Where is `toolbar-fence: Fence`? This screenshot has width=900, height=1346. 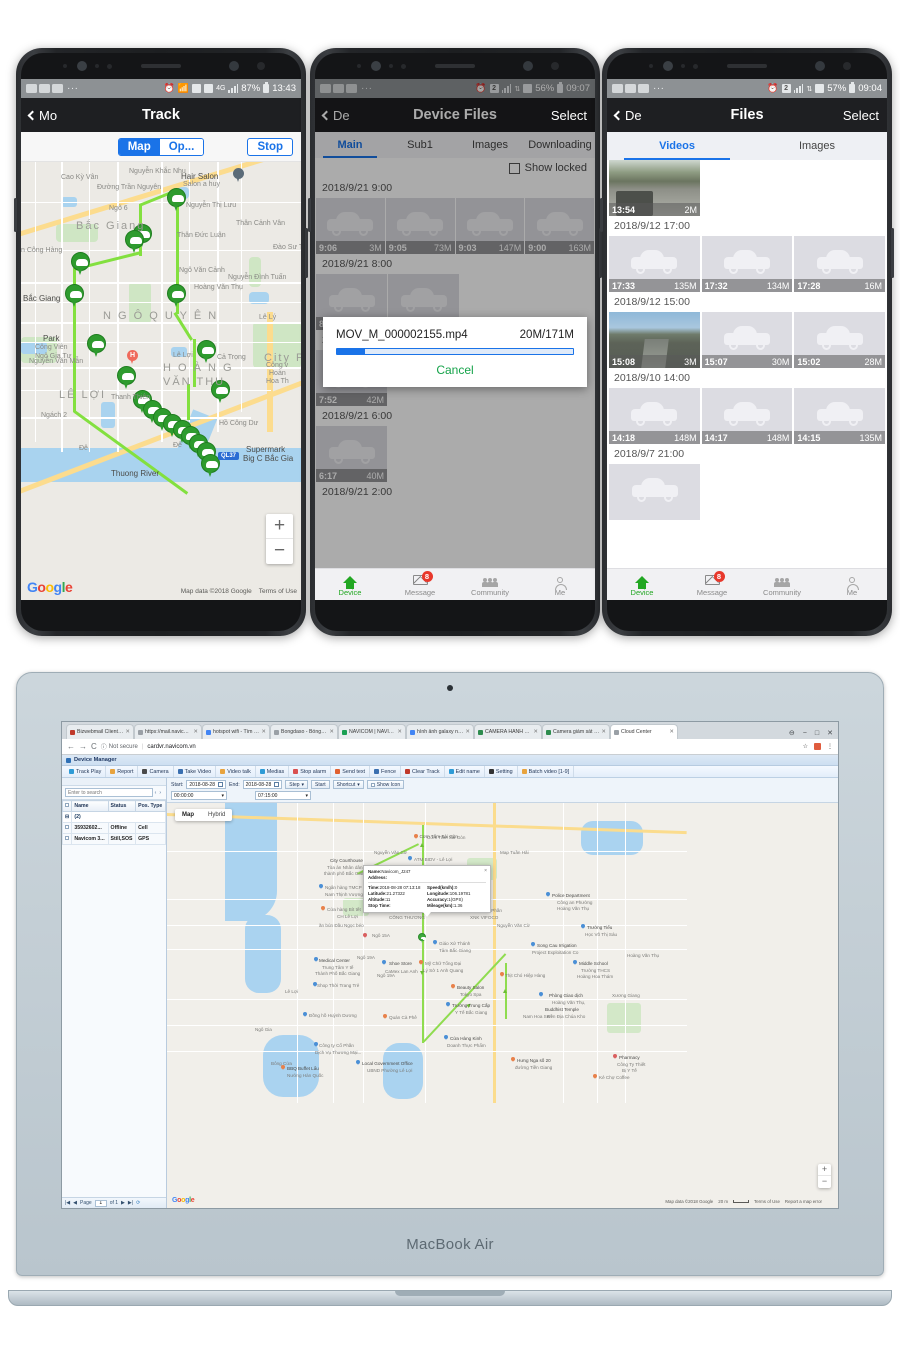
toolbar-fence: Fence is located at coordinates (386, 771).